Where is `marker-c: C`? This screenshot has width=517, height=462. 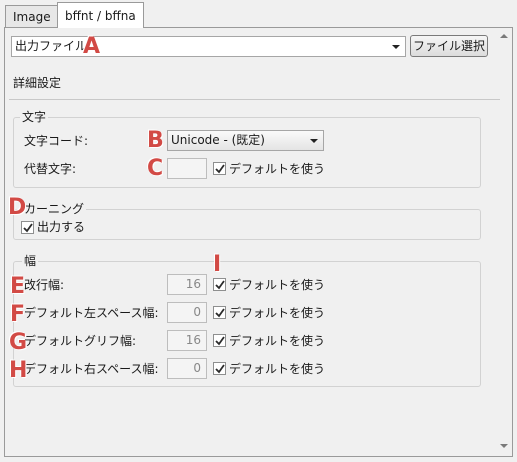 marker-c: C is located at coordinates (155, 168).